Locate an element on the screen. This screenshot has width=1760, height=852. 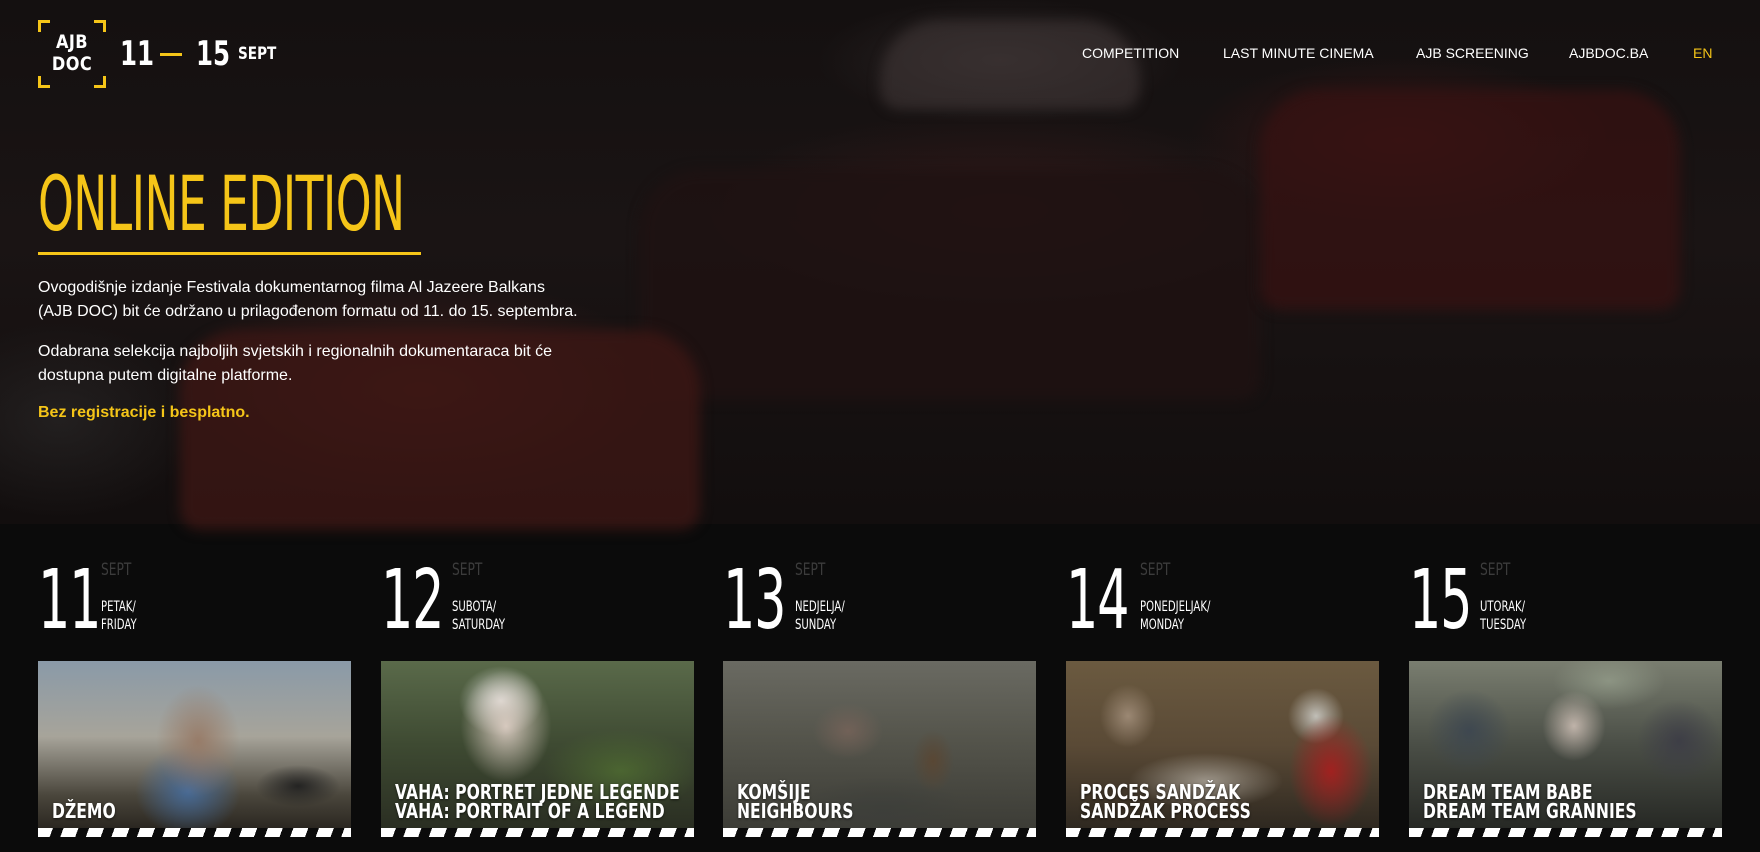
nav-competition: COMPETITION is located at coordinates (1130, 53).